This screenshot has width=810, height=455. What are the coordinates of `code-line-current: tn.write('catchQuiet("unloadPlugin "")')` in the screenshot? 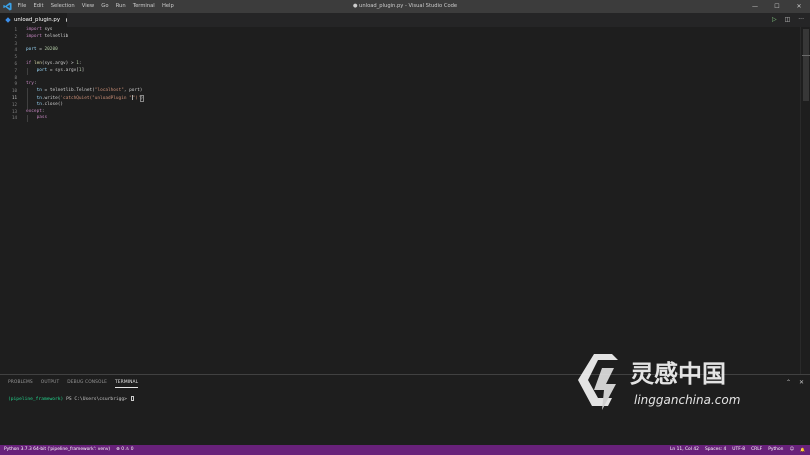 It's located at (413, 98).